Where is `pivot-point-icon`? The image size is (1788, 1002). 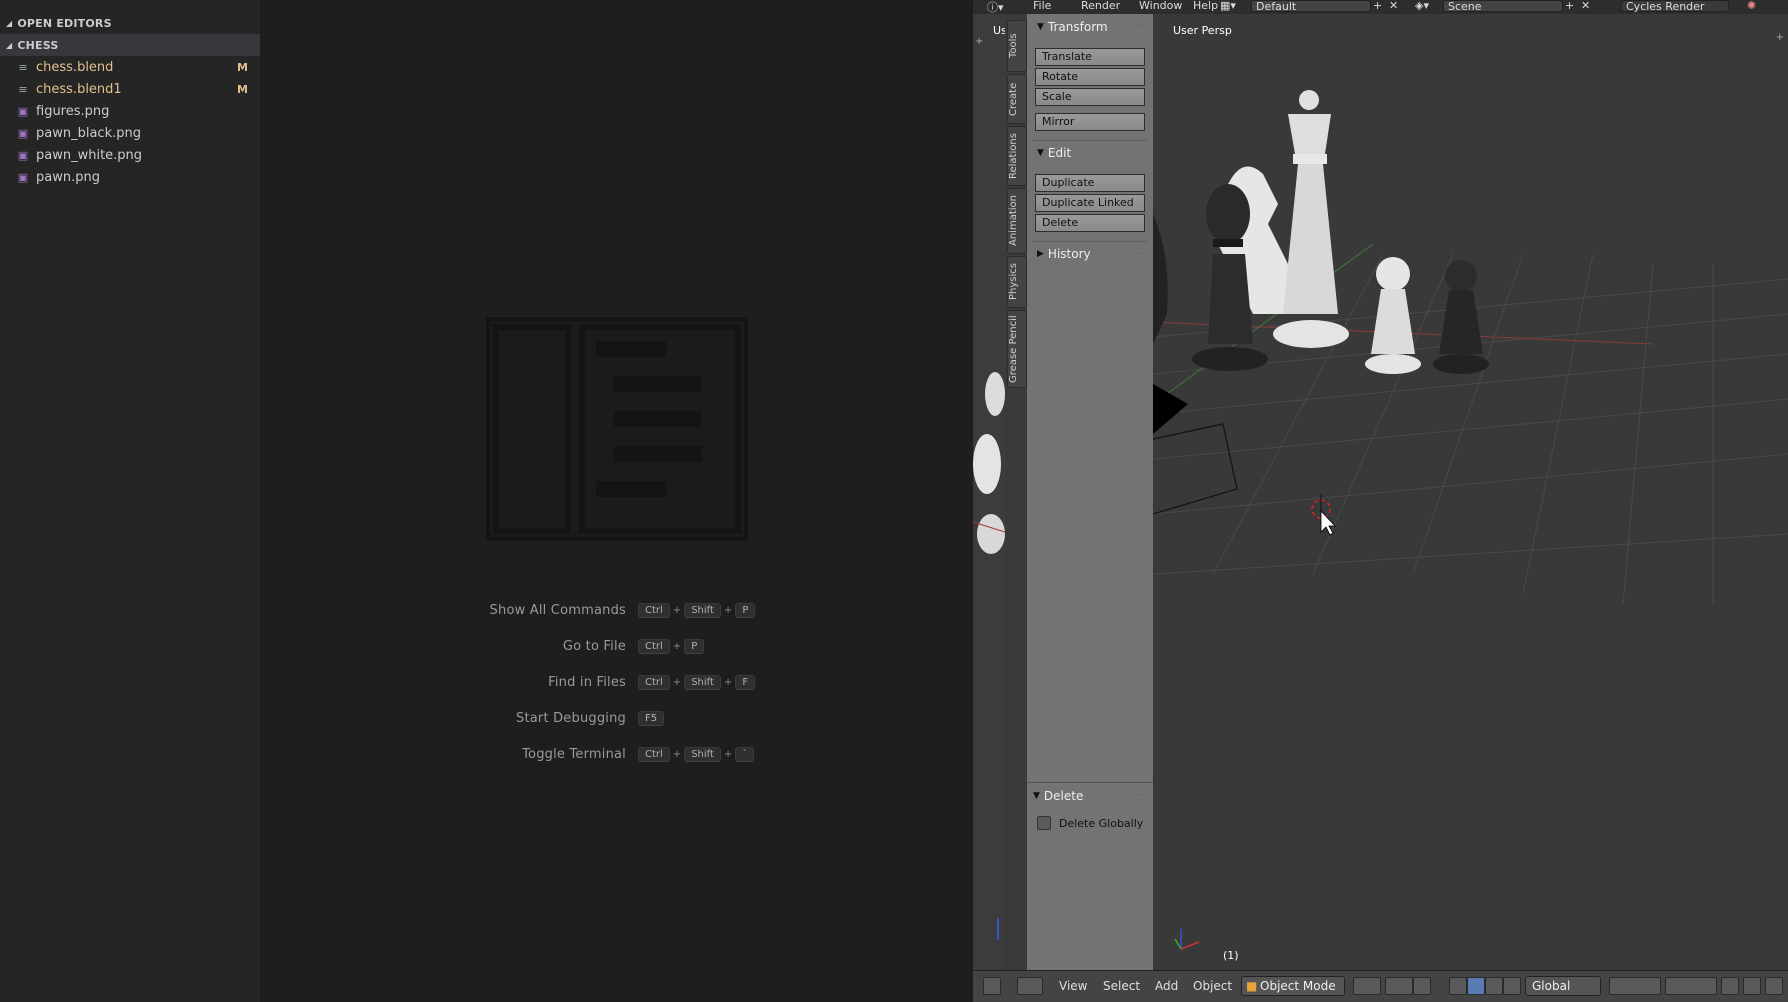 pivot-point-icon is located at coordinates (1399, 986).